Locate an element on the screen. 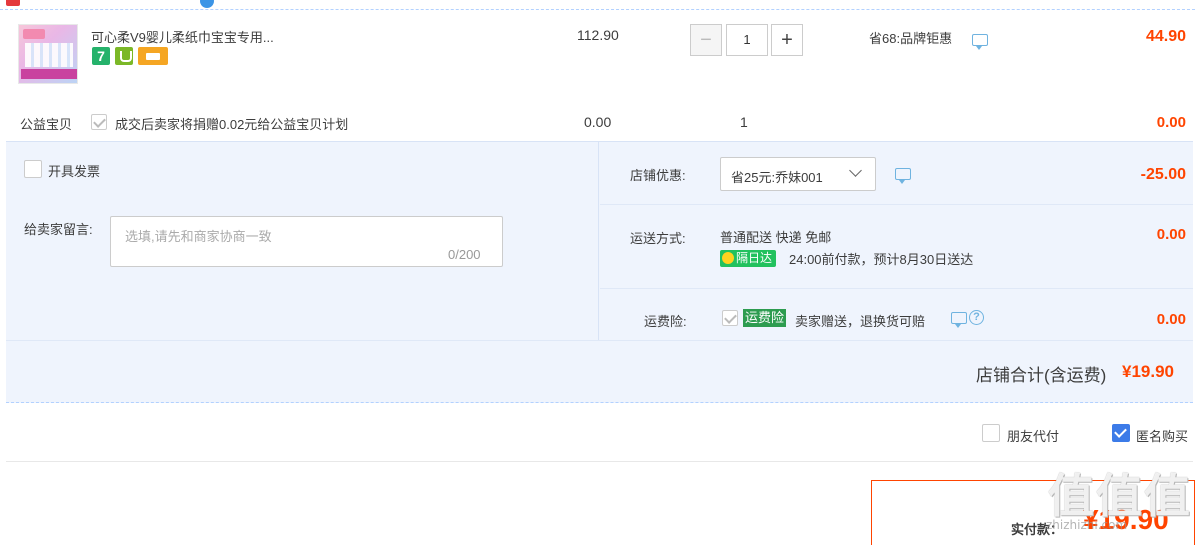 The image size is (1195, 545). charity-price: 0.00 is located at coordinates (598, 122).